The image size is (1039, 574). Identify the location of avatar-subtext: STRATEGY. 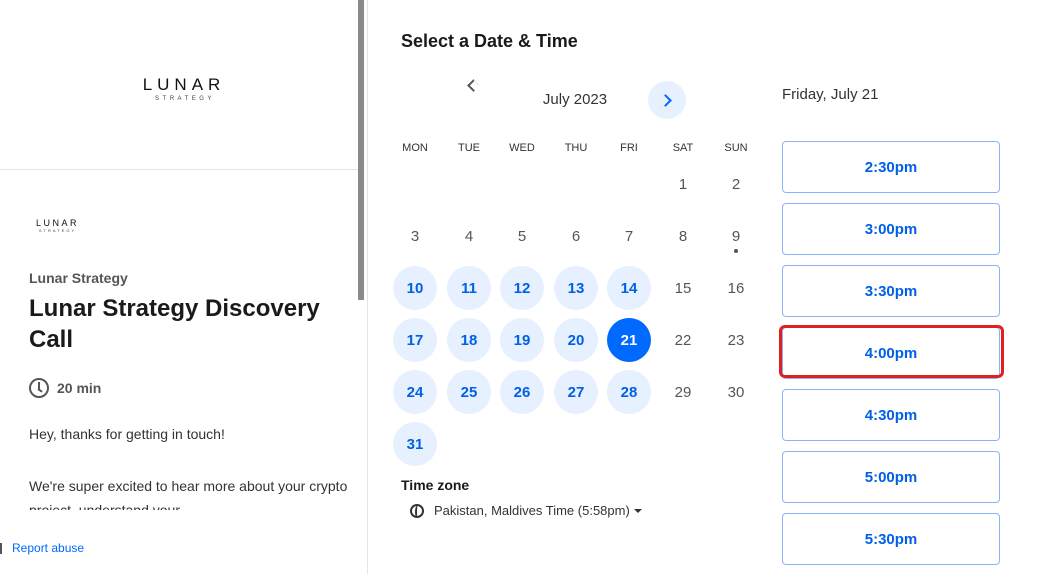
(57, 230).